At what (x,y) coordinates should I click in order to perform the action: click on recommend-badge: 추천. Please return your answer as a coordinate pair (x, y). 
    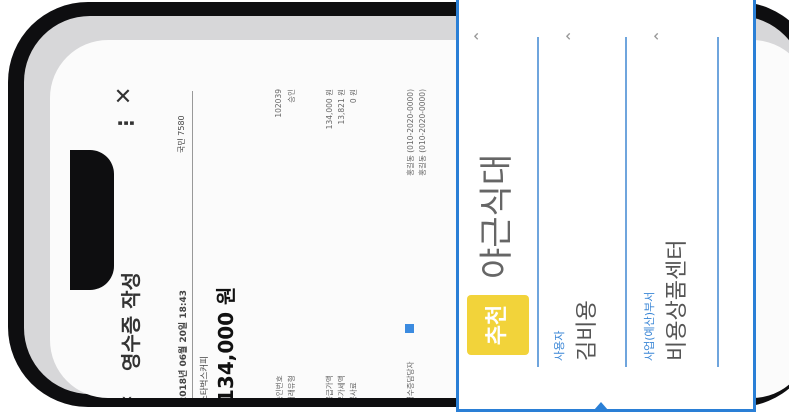
    Looking at the image, I should click on (498, 325).